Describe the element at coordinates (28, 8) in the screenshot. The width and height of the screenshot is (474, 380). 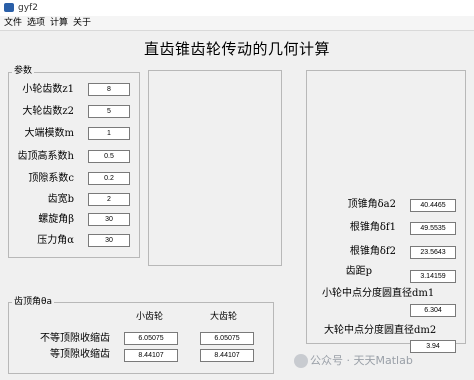
I see `window-title: gyf2` at that location.